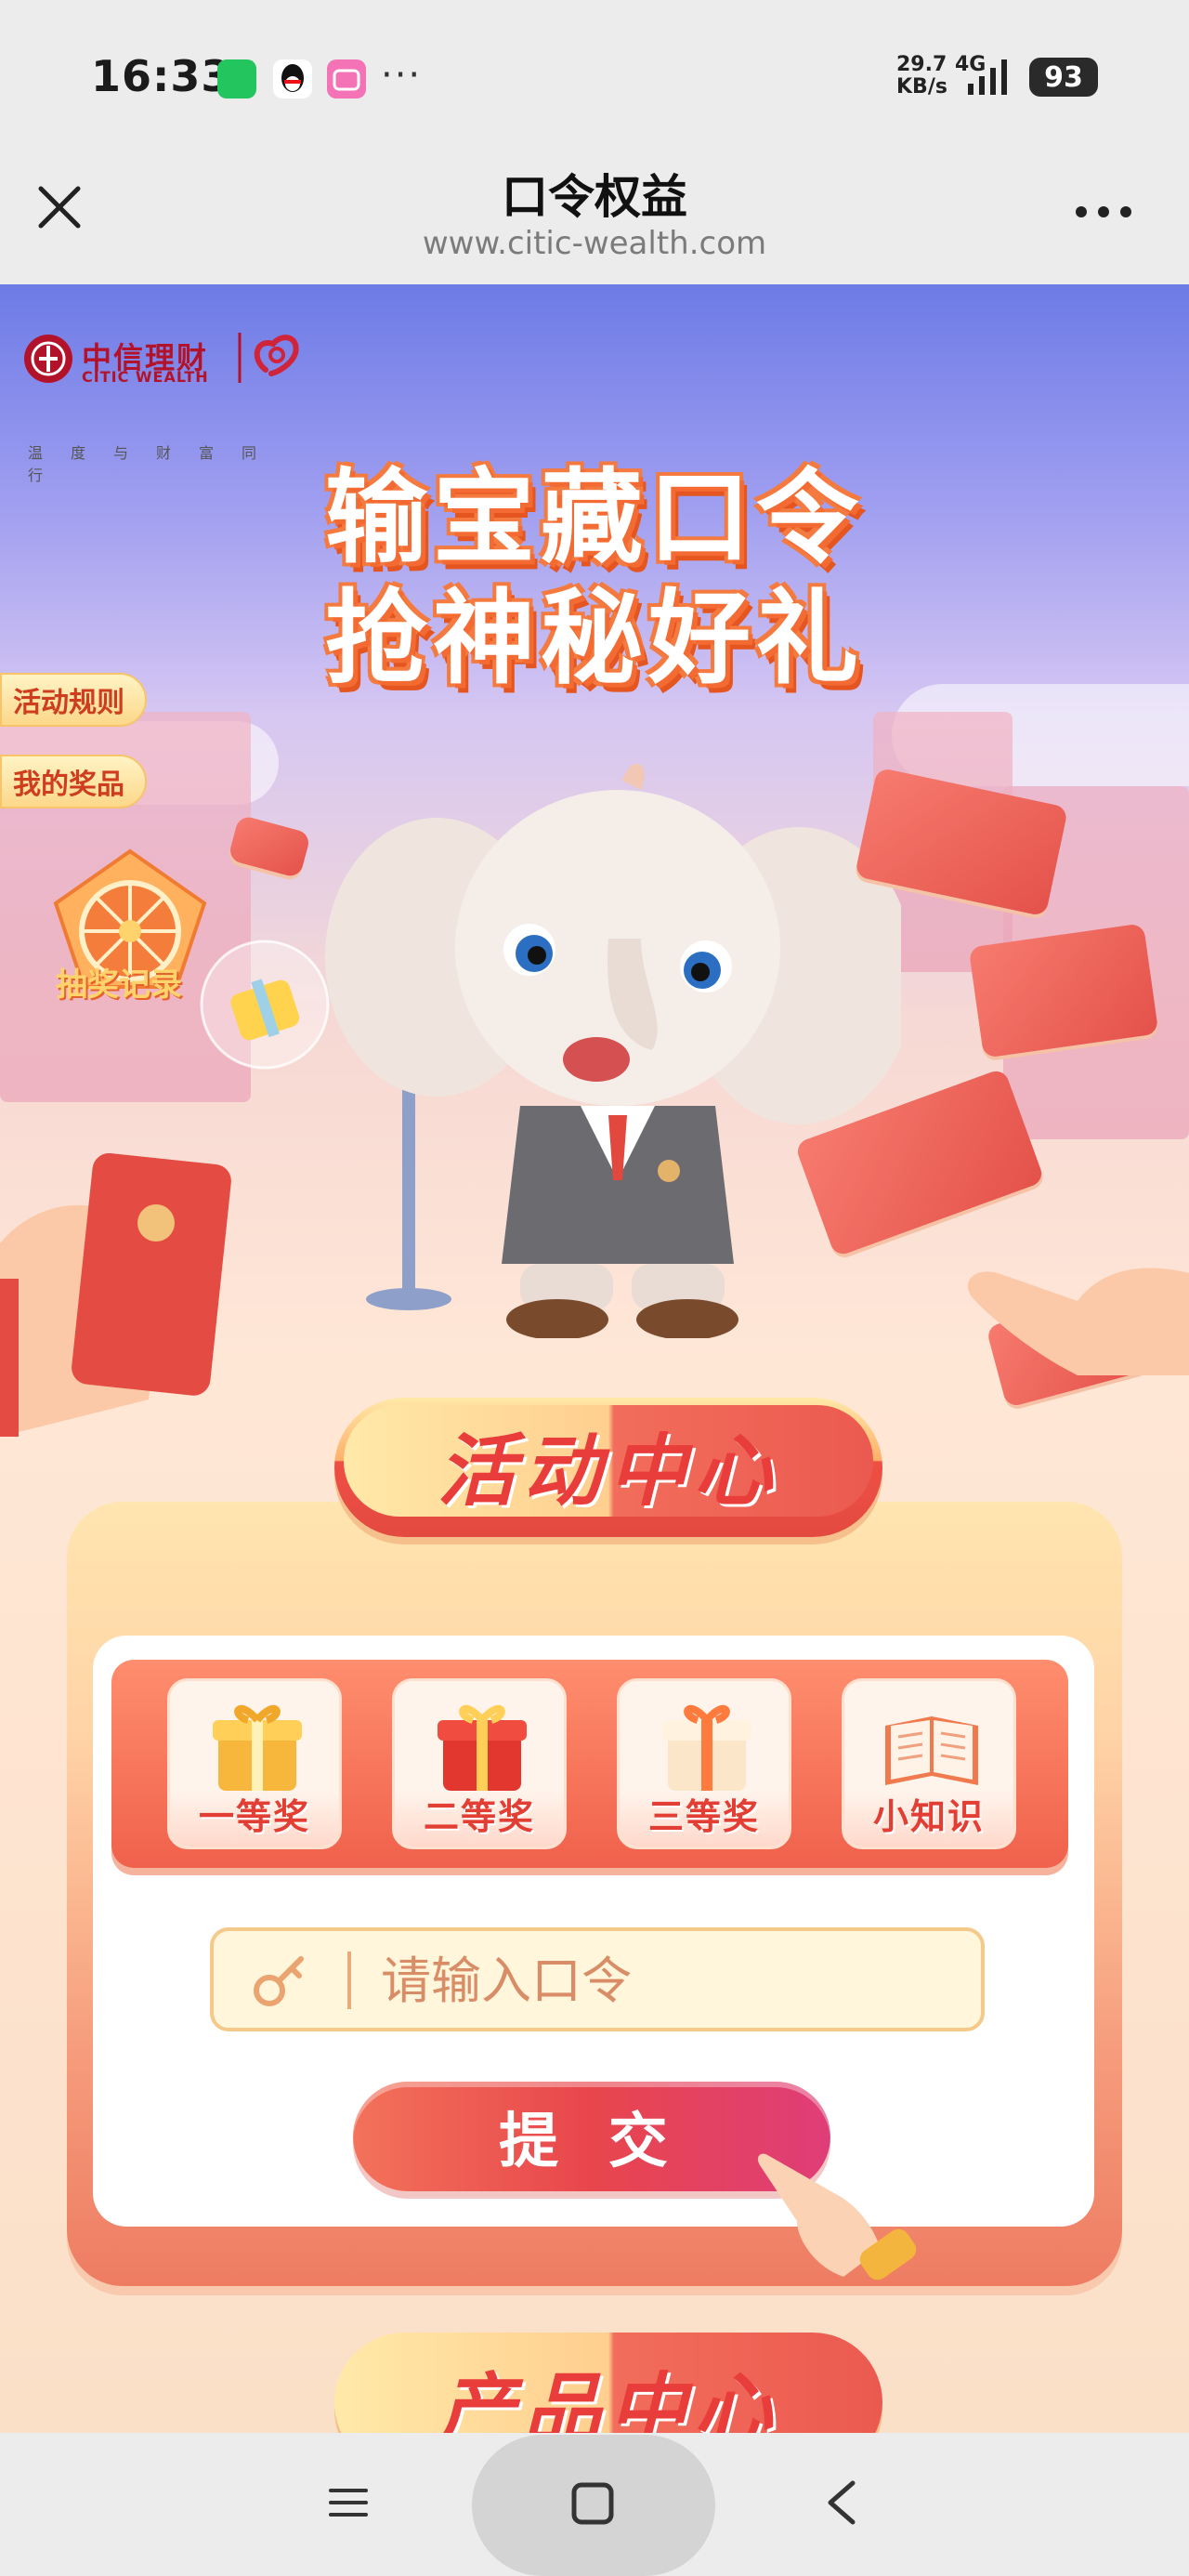 The width and height of the screenshot is (1189, 2576). Describe the element at coordinates (279, 1981) in the screenshot. I see `key-icon` at that location.